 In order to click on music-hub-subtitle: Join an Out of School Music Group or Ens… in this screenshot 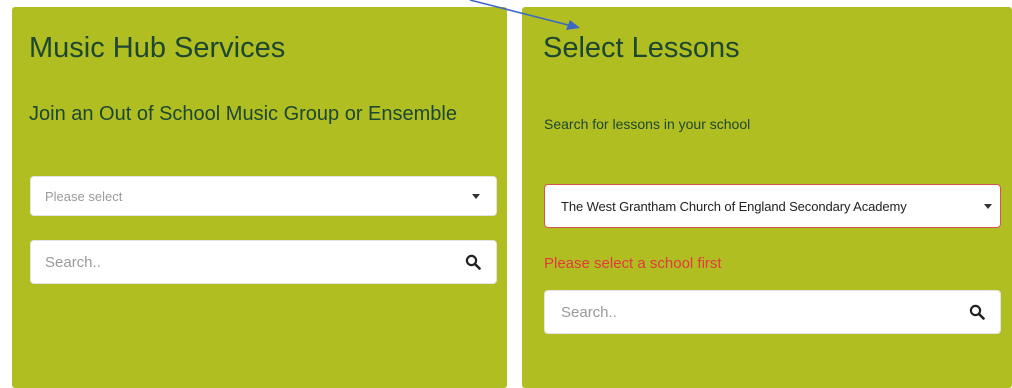, I will do `click(243, 114)`.